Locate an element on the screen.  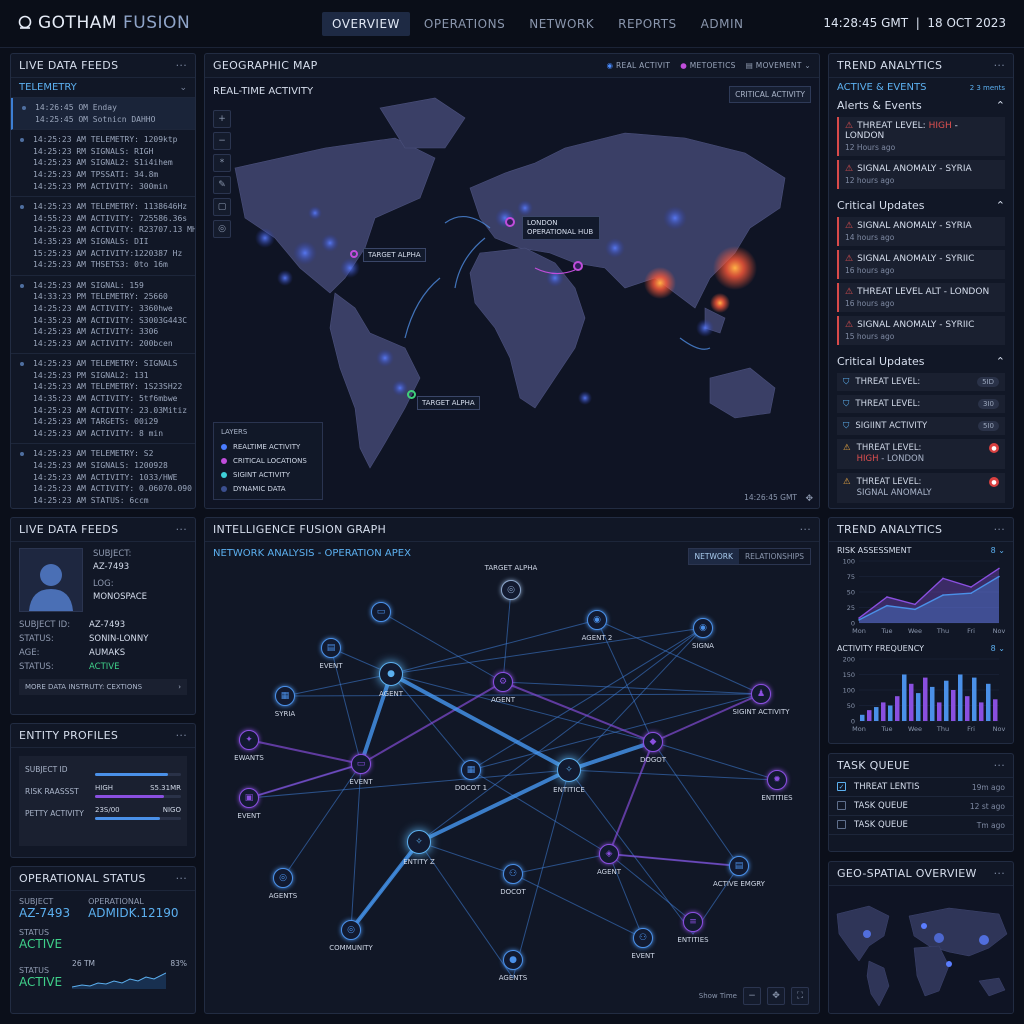
alert-item: ⚠ SIGNAL ANOMALY - SYRIA 12 hours ago is located at coordinates (921, 174).